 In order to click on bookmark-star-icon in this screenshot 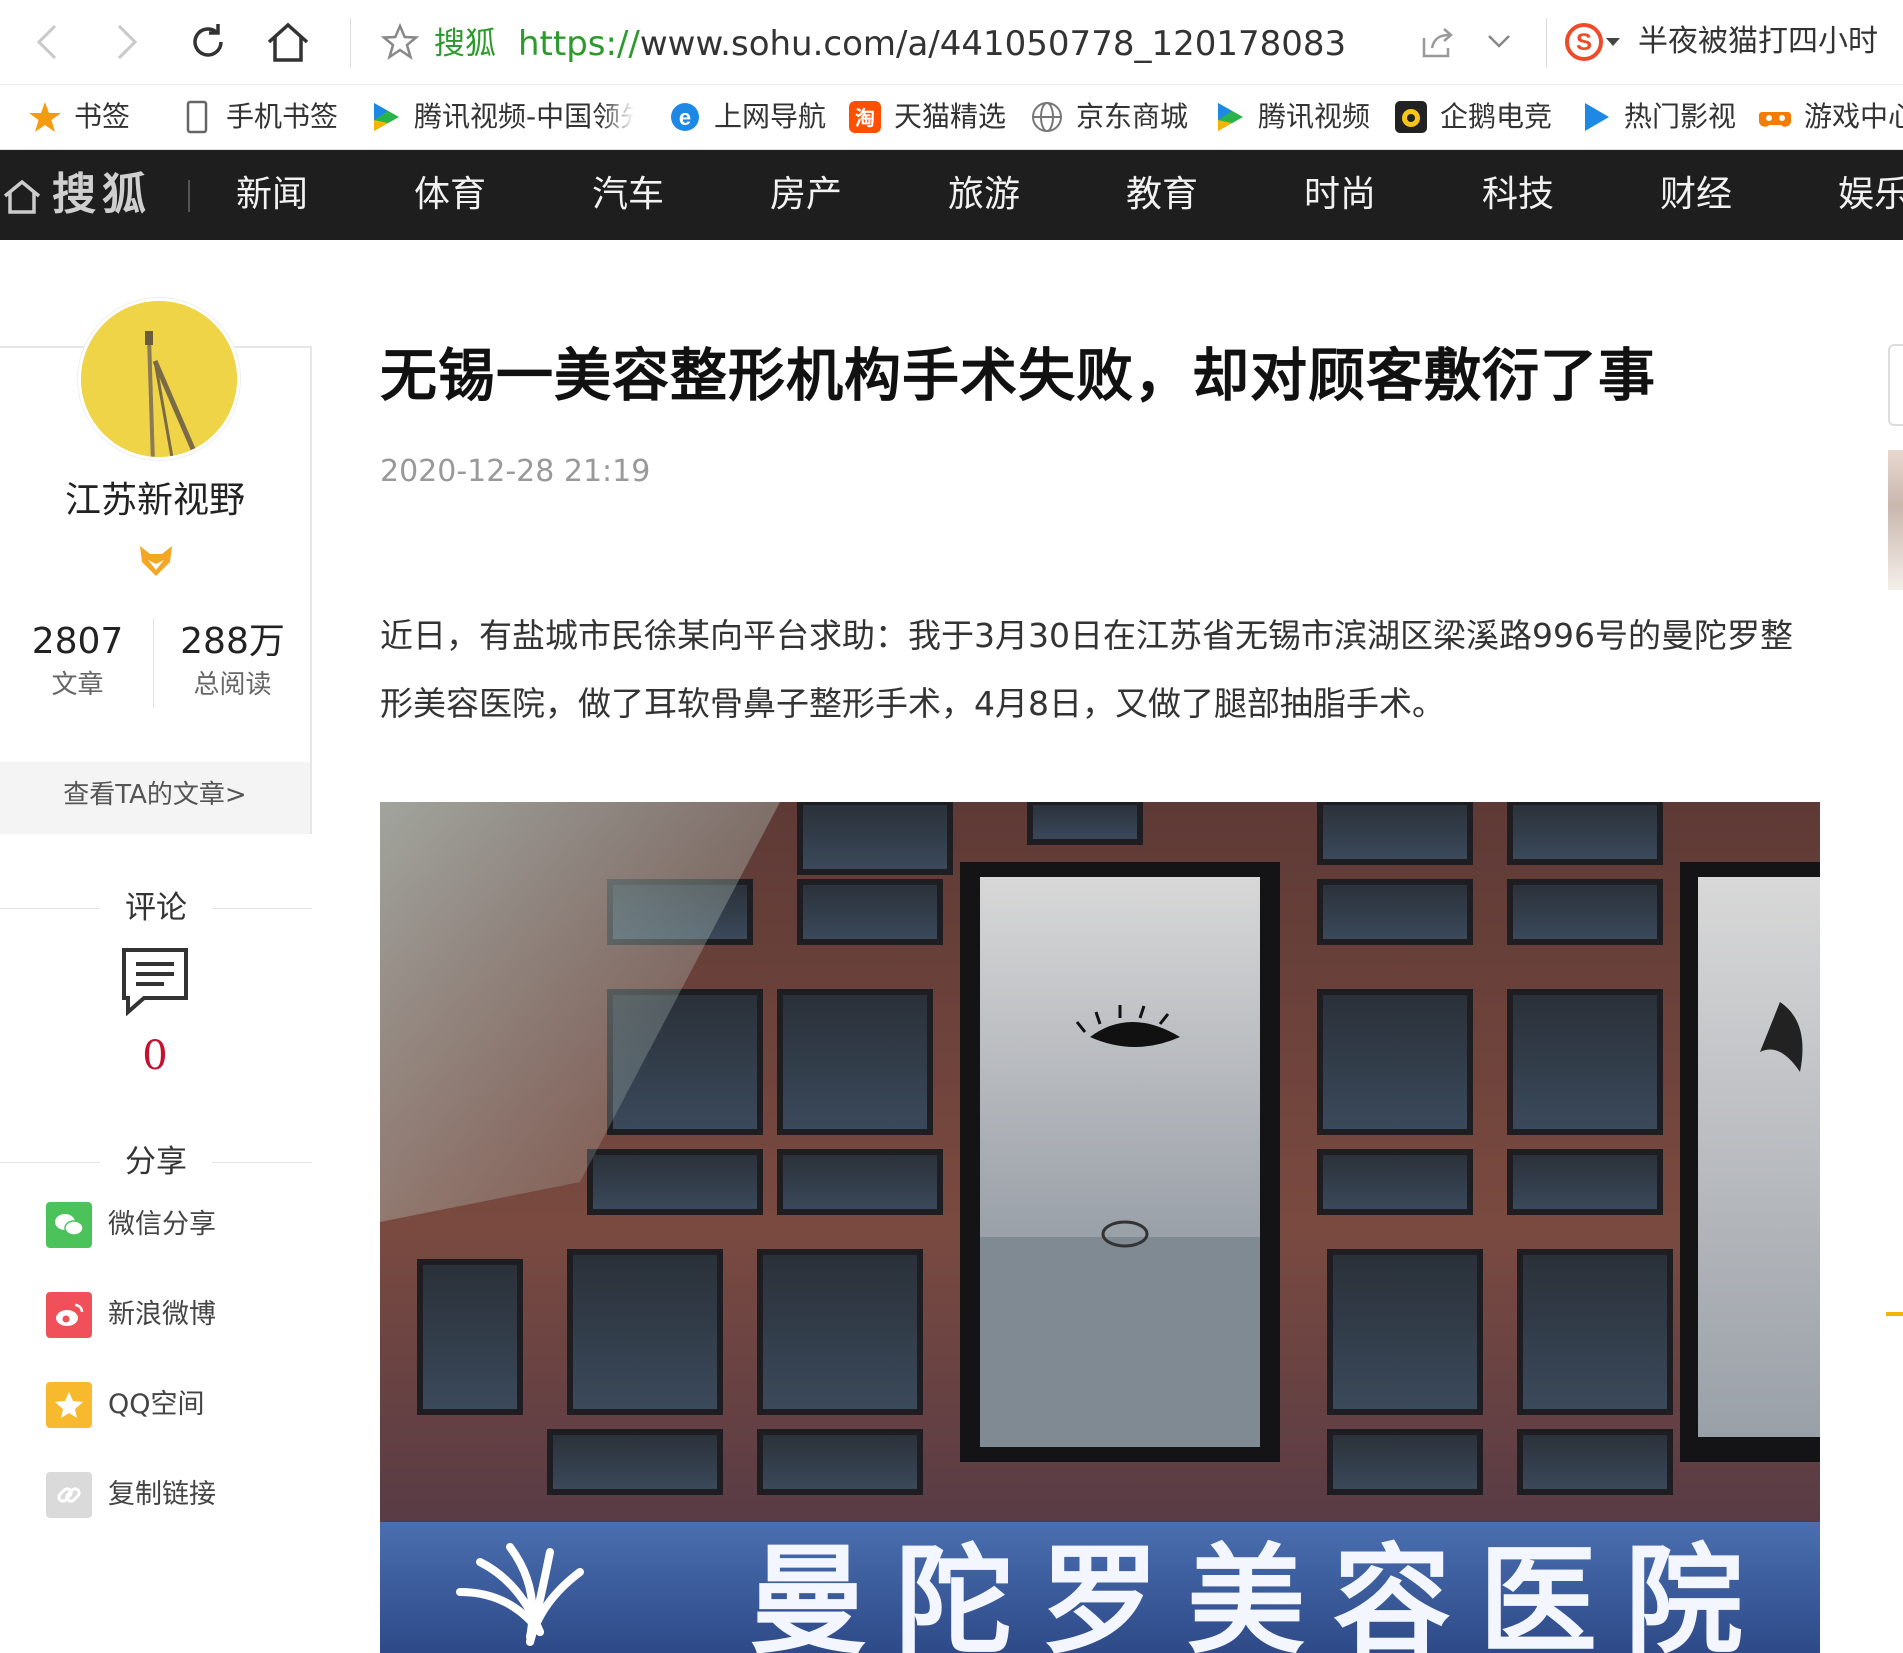, I will do `click(400, 42)`.